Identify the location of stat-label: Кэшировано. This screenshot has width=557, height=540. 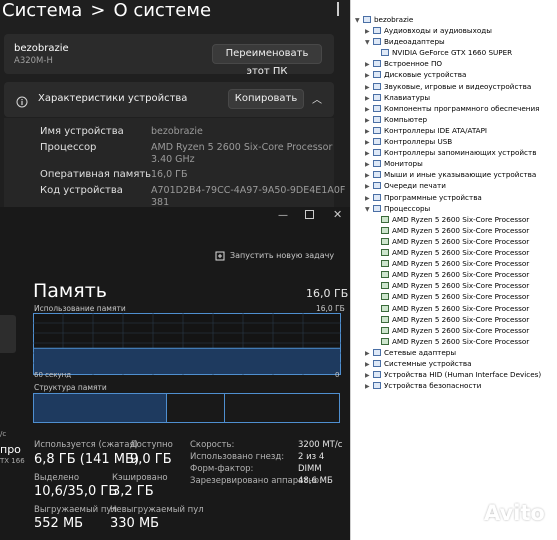
(140, 478).